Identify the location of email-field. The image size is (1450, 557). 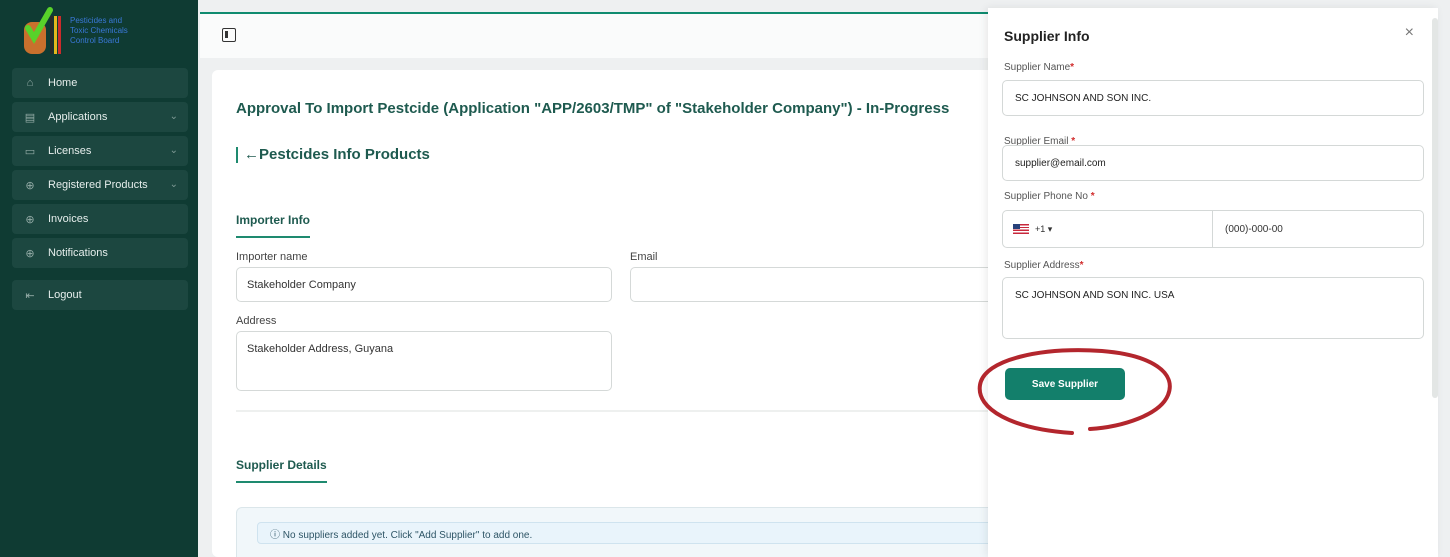
(821, 284).